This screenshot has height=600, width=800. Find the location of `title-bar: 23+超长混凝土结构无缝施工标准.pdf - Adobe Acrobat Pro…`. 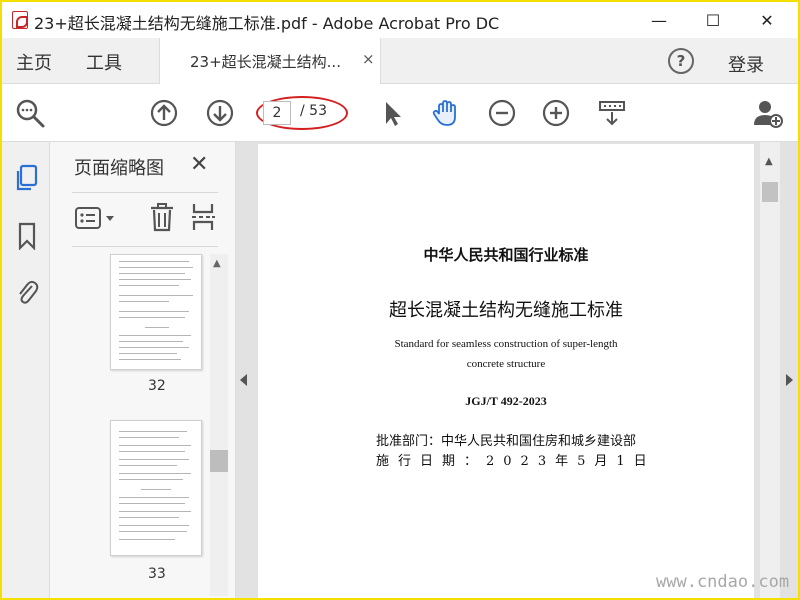

title-bar: 23+超长混凝土结构无缝施工标准.pdf - Adobe Acrobat Pro… is located at coordinates (400, 20).